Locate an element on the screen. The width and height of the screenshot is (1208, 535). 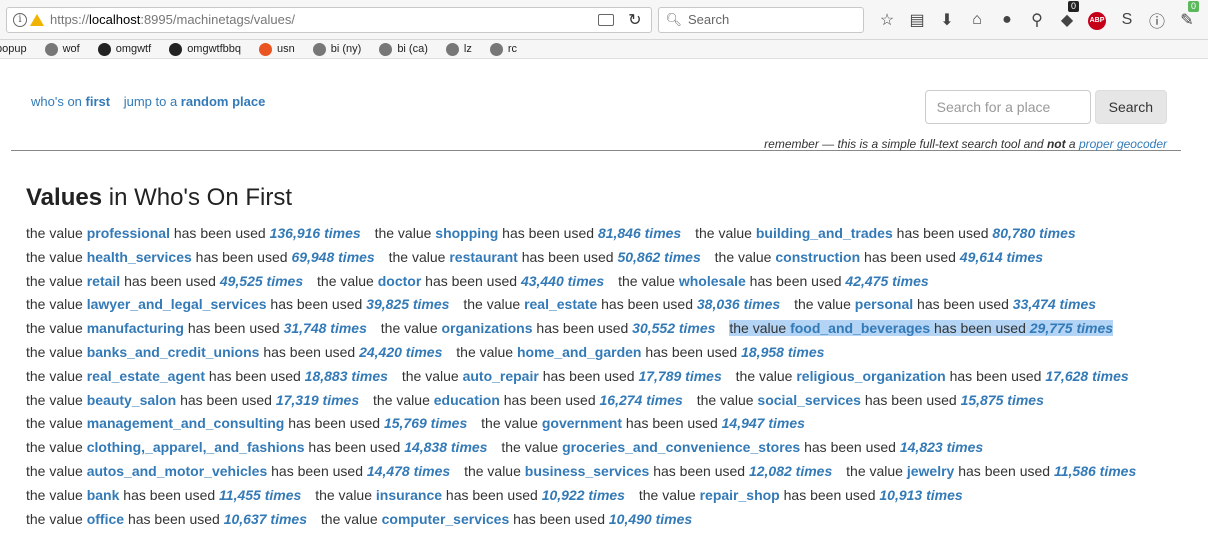
value-link: doctor is located at coordinates (400, 281).